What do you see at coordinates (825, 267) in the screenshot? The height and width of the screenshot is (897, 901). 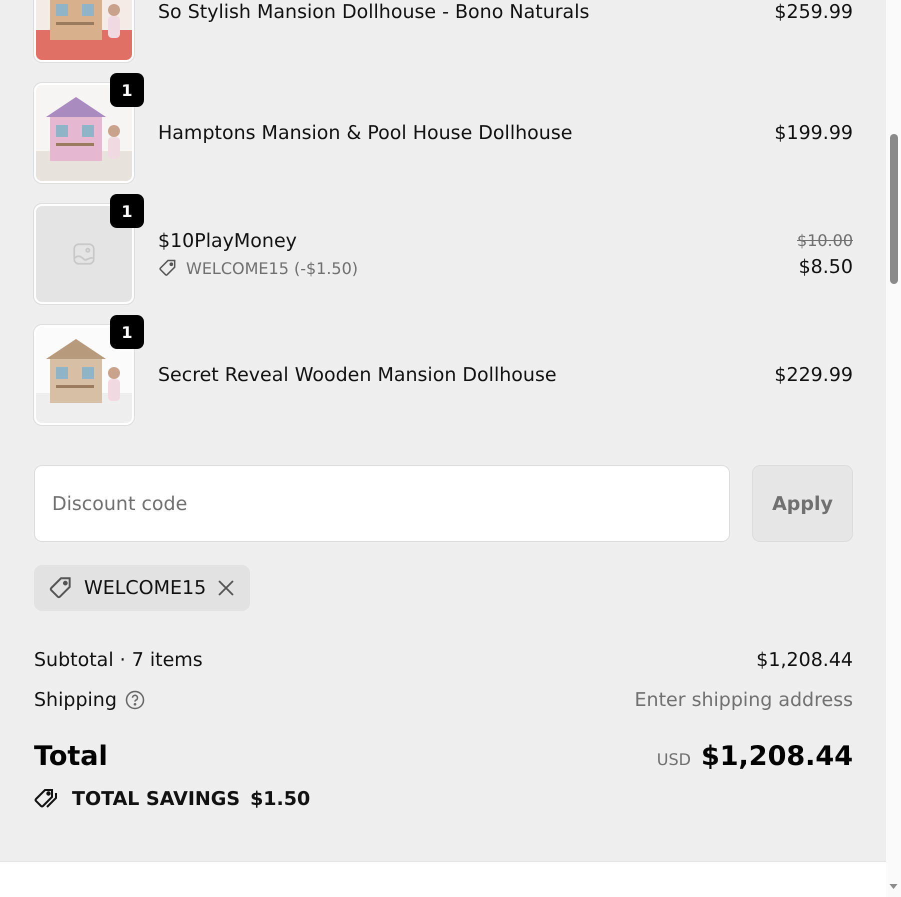 I see `product-price: $8.50` at bounding box center [825, 267].